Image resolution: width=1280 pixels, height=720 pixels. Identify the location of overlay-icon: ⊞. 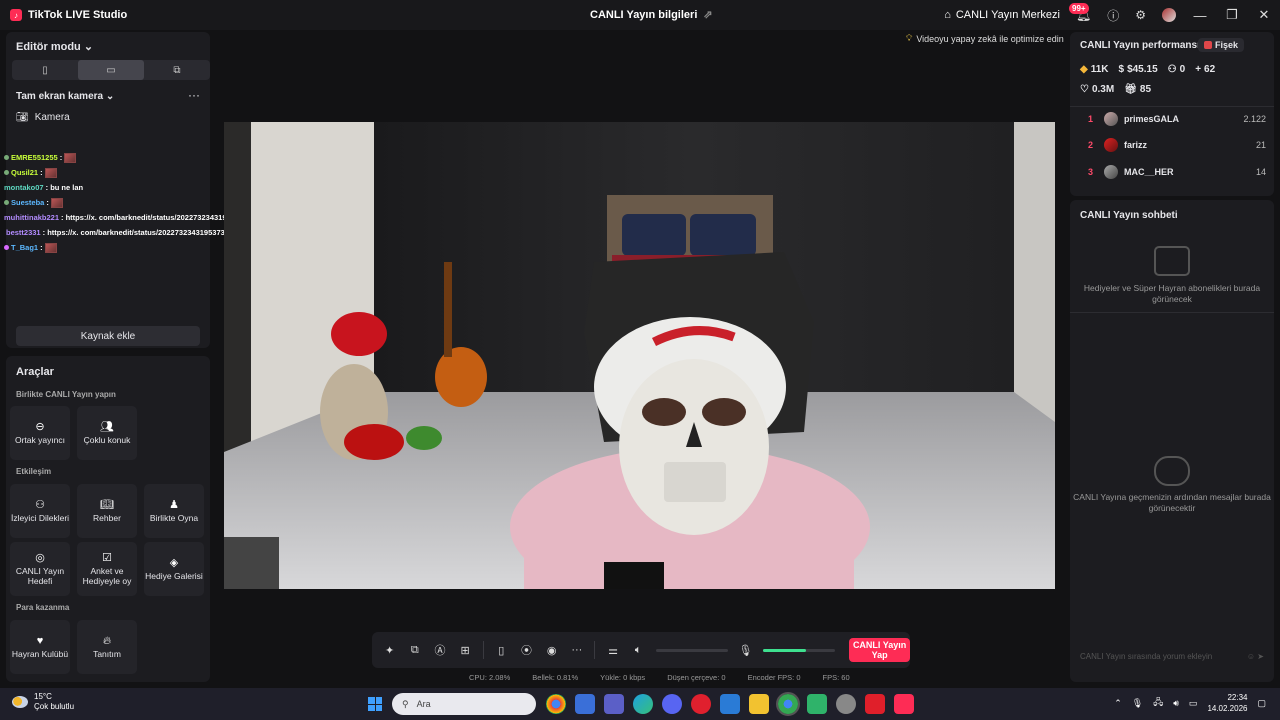
(465, 650).